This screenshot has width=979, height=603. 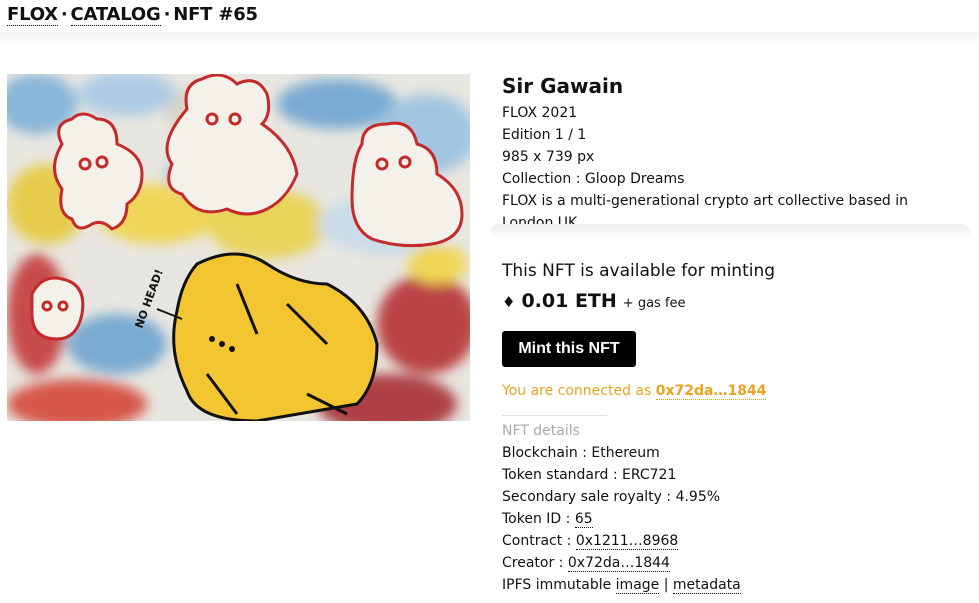 What do you see at coordinates (554, 415) in the screenshot?
I see `divider` at bounding box center [554, 415].